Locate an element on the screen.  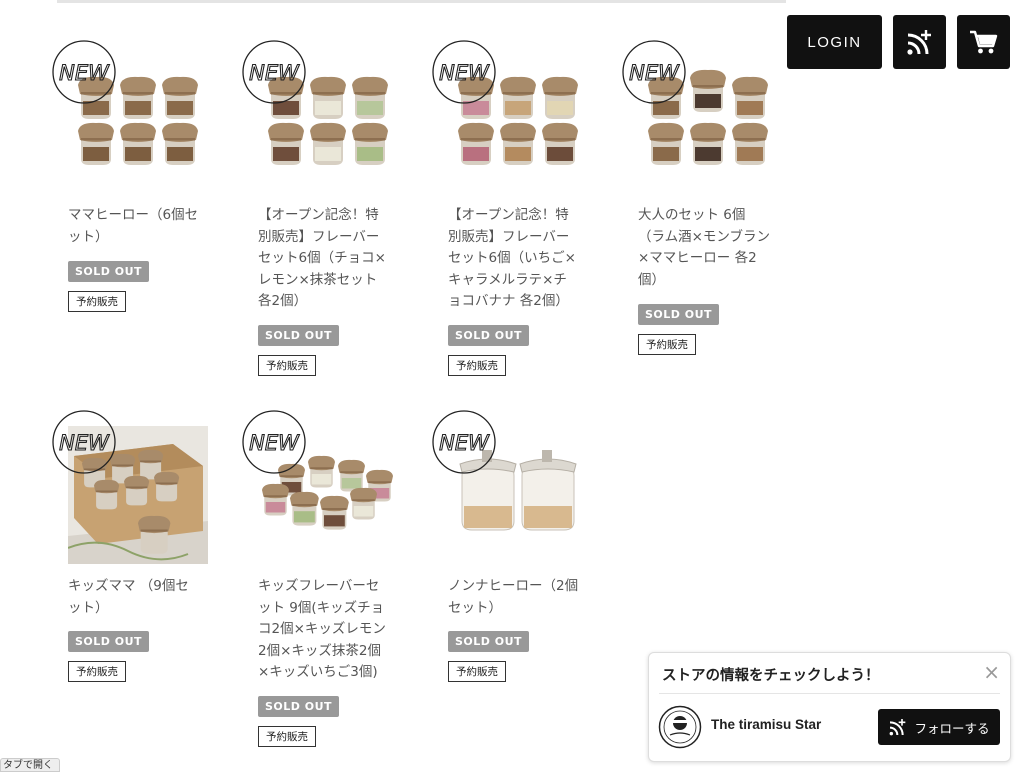
follow-button: フォローする is located at coordinates (939, 727).